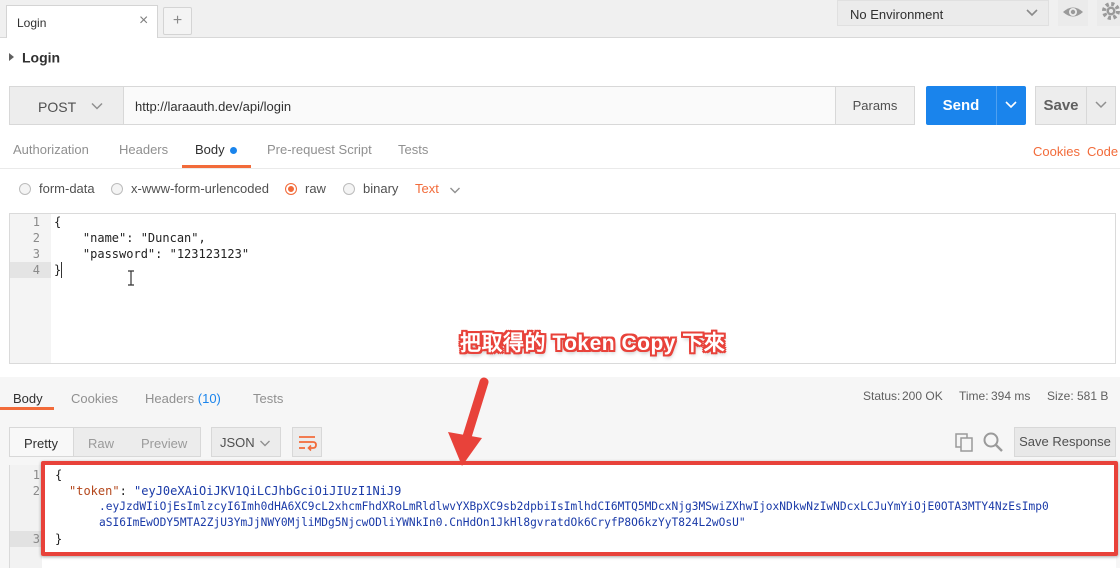  What do you see at coordinates (427, 188) in the screenshot?
I see `content-type-label: Text` at bounding box center [427, 188].